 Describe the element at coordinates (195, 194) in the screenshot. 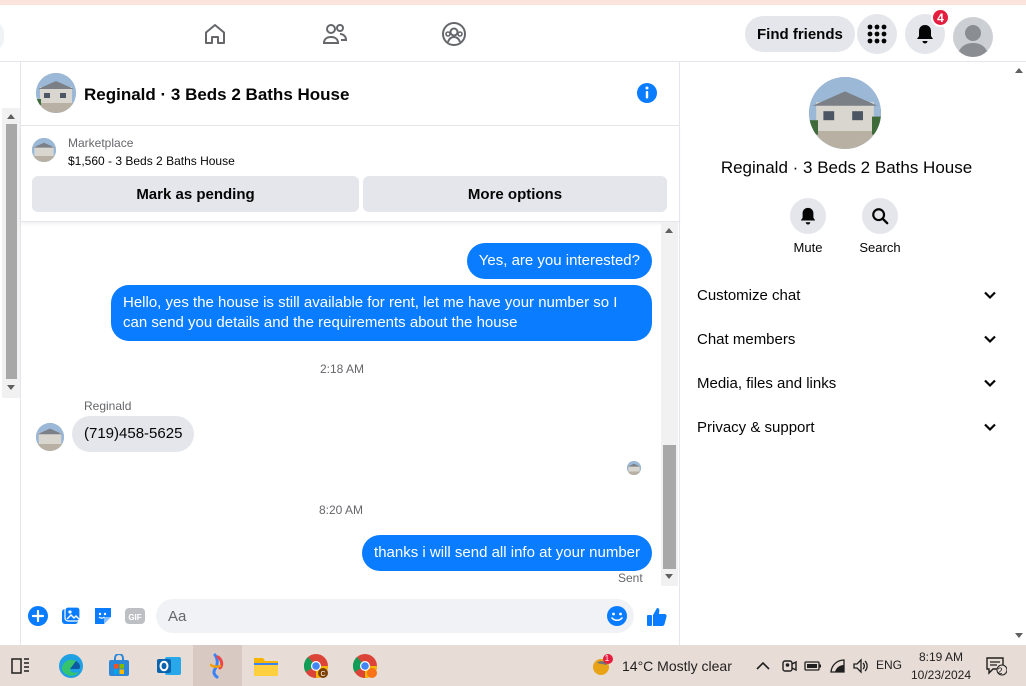

I see `mark-as-pending-button: Mark as pending` at that location.